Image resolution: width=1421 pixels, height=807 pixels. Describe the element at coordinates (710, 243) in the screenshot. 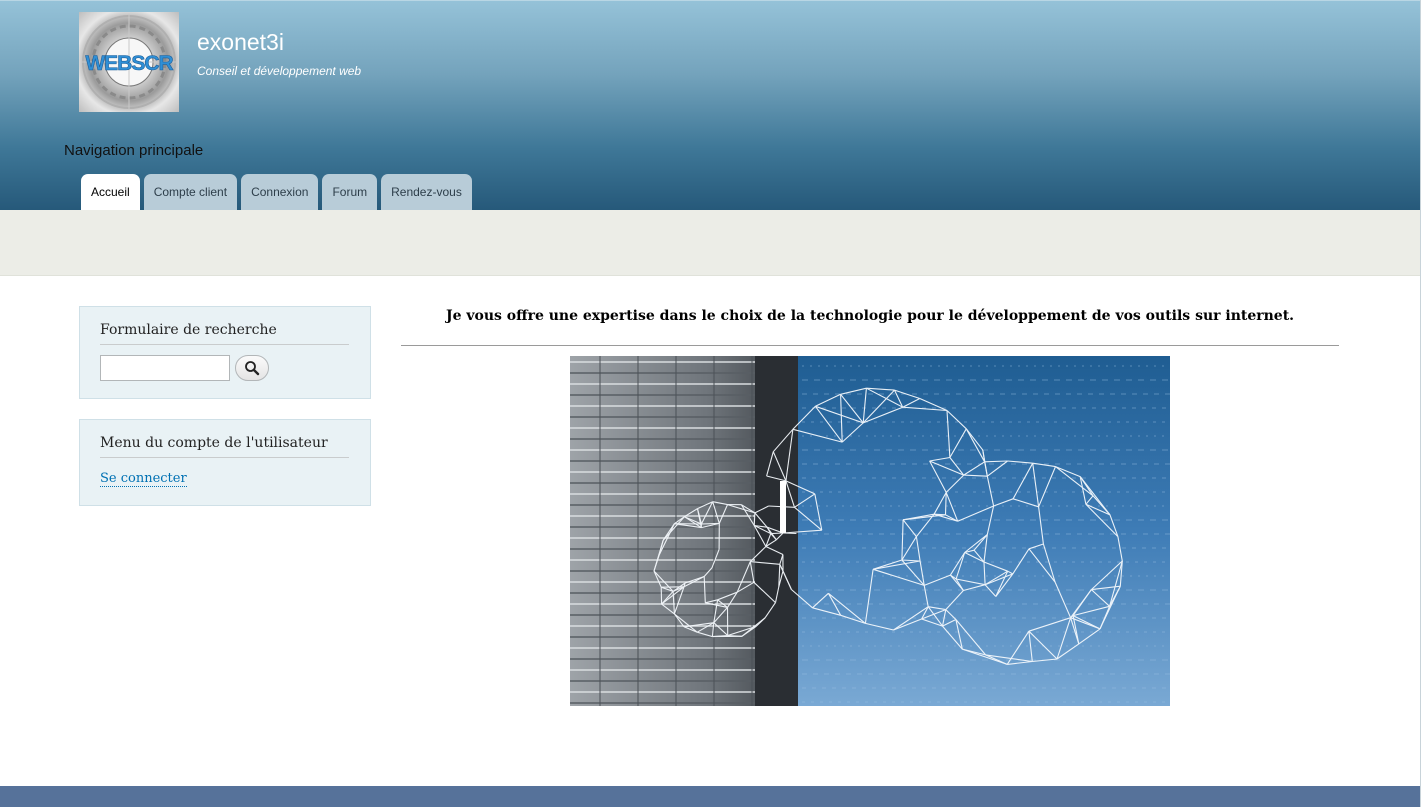

I see `highlighted-region` at that location.